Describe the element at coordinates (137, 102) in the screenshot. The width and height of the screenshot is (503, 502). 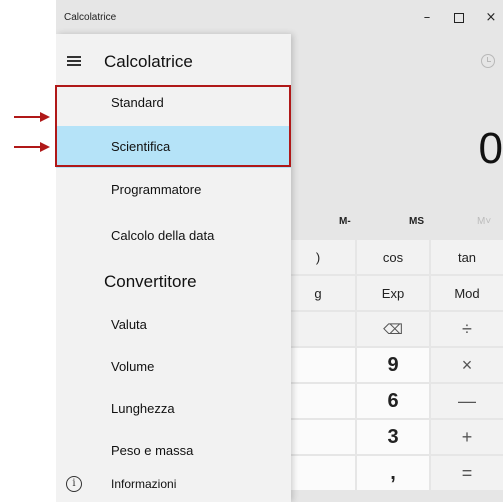
I see `nav-item-label: Standard` at that location.